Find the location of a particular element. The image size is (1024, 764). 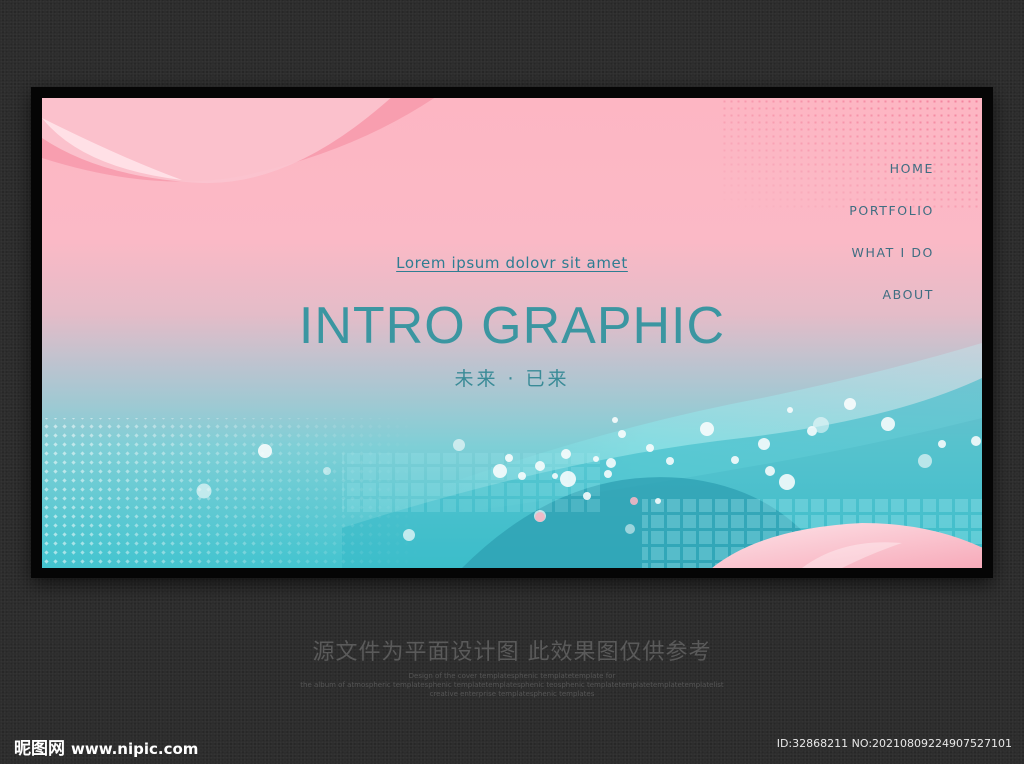

nav-item-portfolio: PORTFOLIO is located at coordinates (891, 223).